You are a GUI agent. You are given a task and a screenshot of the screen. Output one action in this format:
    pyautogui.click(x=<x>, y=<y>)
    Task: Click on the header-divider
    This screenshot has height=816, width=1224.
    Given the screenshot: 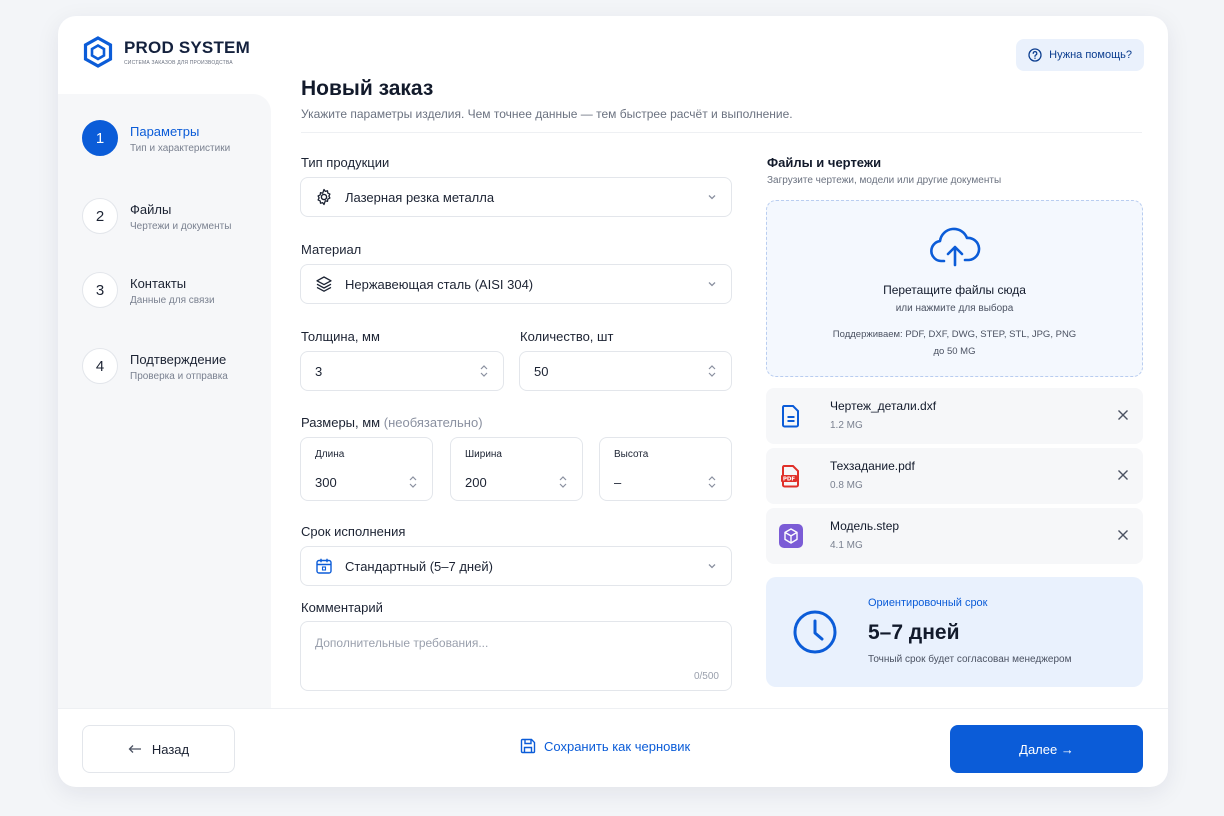 What is the action you would take?
    pyautogui.click(x=721, y=132)
    